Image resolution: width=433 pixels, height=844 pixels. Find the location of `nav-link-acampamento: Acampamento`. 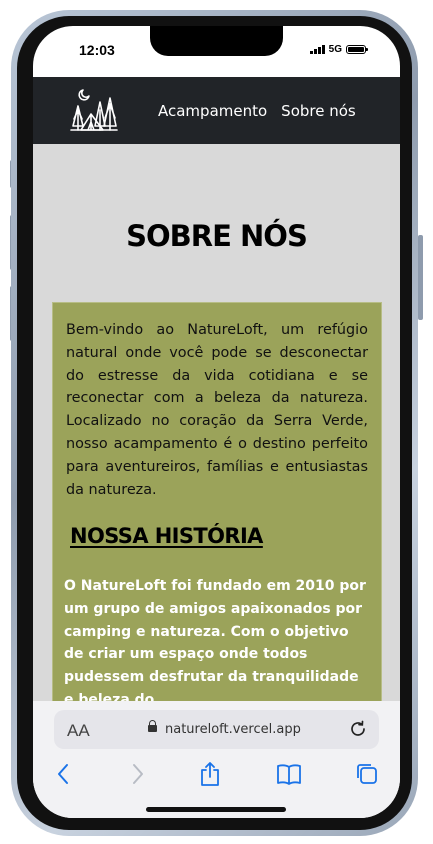

nav-link-acampamento: Acampamento is located at coordinates (212, 111).